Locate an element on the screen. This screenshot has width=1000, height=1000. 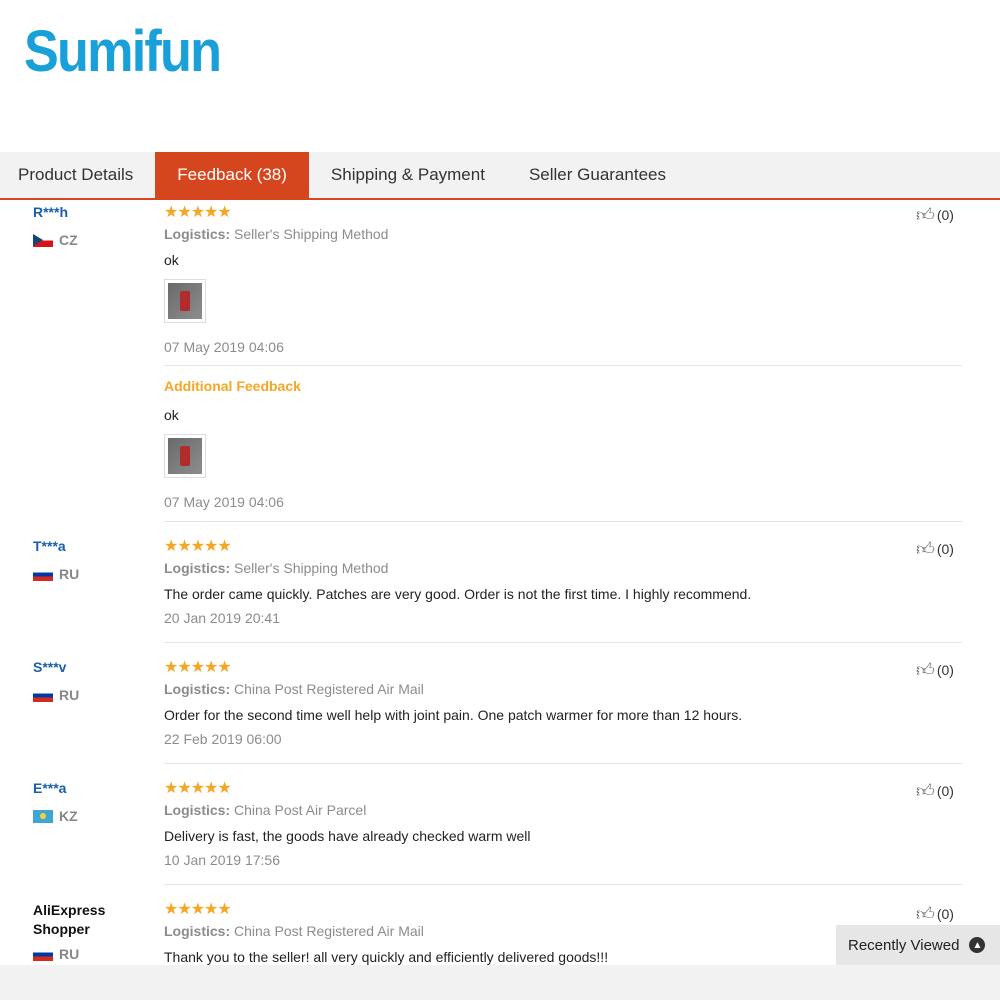
recently-viewed-label: Recently Viewed is located at coordinates (904, 945).